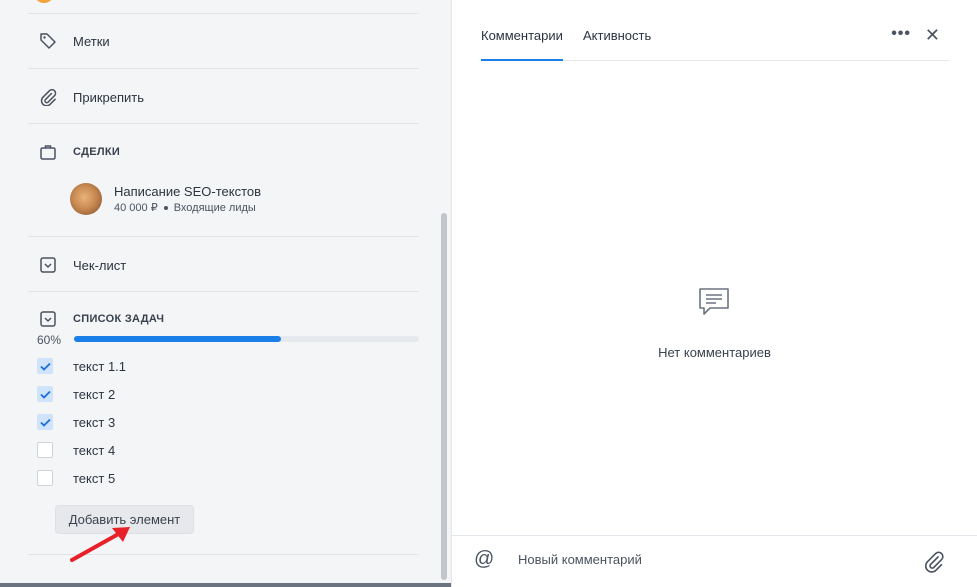  I want to click on avatar, so click(44, 1).